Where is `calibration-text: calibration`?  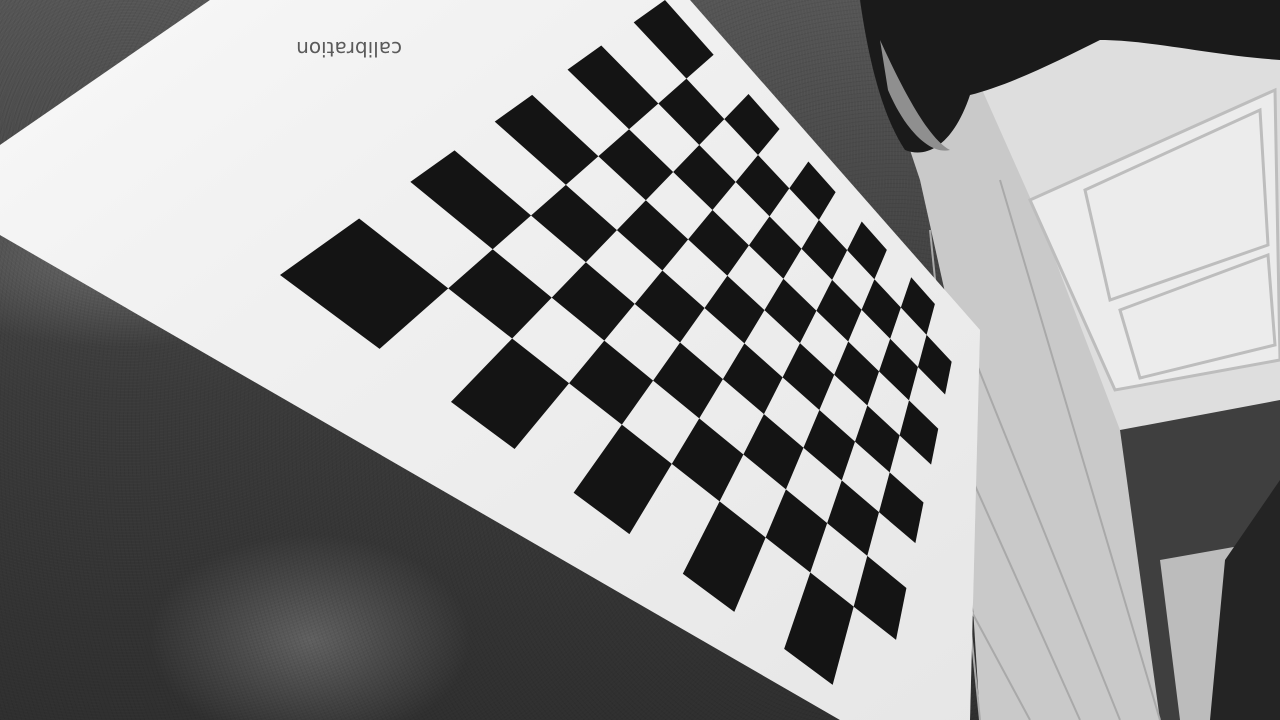 calibration-text: calibration is located at coordinates (349, 49).